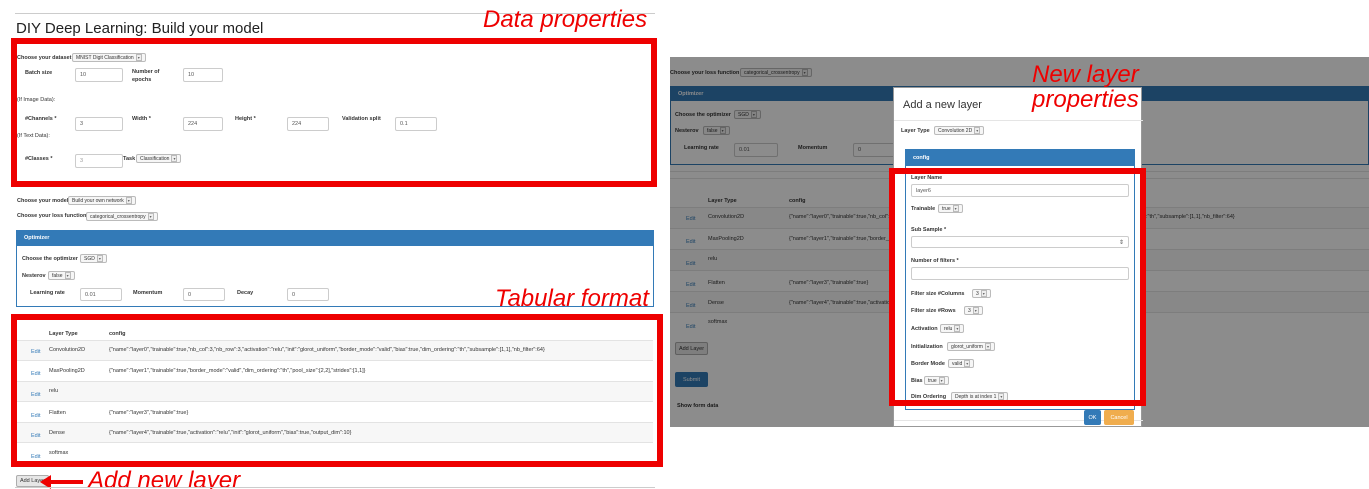 This screenshot has width=1369, height=489. I want to click on layer-type-select: Convolution 2D ▾, so click(959, 130).